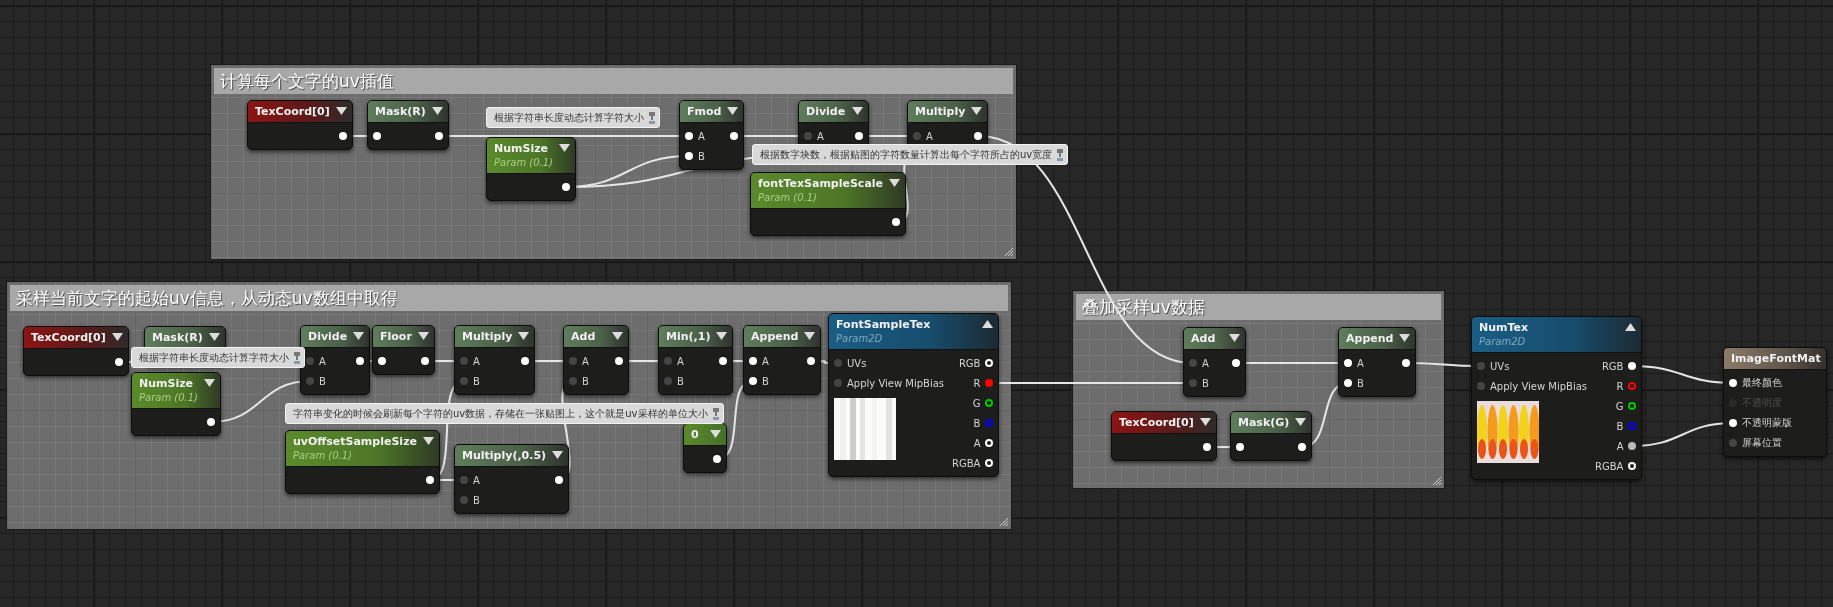 The height and width of the screenshot is (607, 1833). I want to click on graph-node: 0, so click(705, 448).